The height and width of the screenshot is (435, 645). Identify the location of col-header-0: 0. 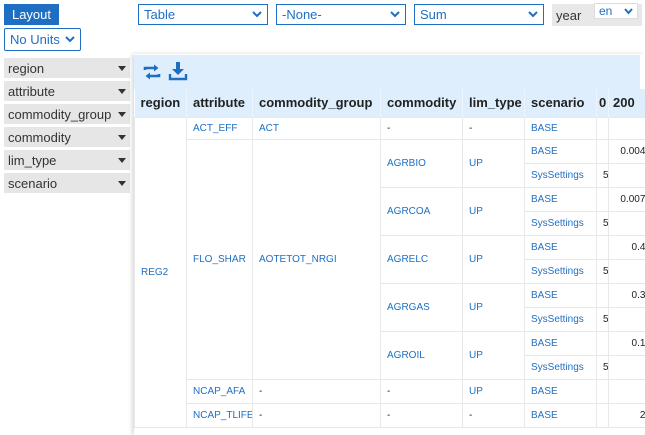
(602, 103).